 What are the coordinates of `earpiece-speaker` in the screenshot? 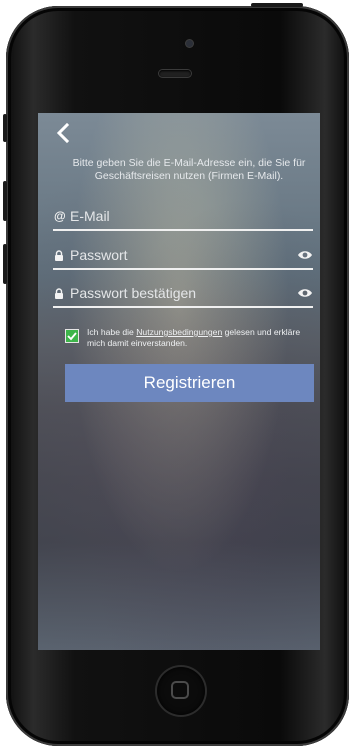 It's located at (175, 73).